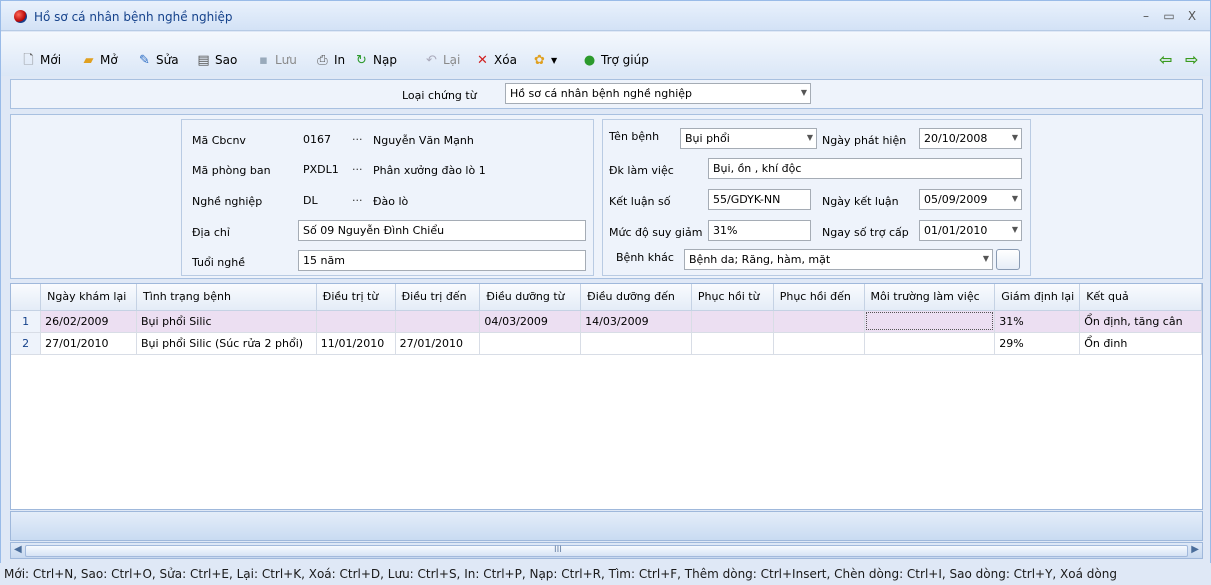 The width and height of the screenshot is (1211, 585). Describe the element at coordinates (26, 321) in the screenshot. I see `row-number: 1` at that location.